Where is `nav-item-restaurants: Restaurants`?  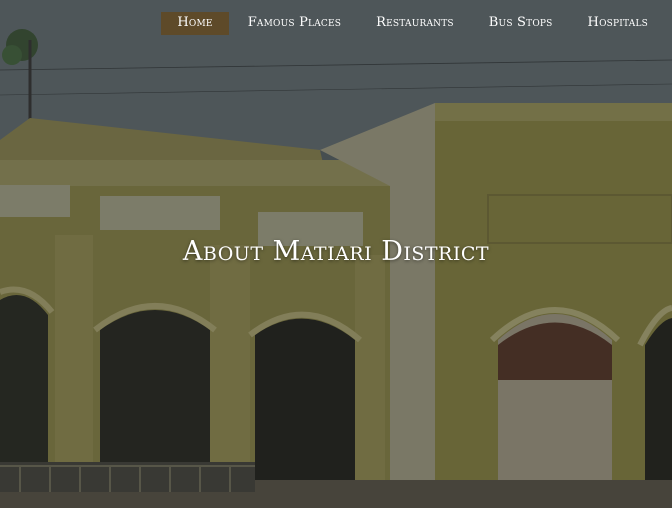
nav-item-restaurants: Restaurants is located at coordinates (415, 23).